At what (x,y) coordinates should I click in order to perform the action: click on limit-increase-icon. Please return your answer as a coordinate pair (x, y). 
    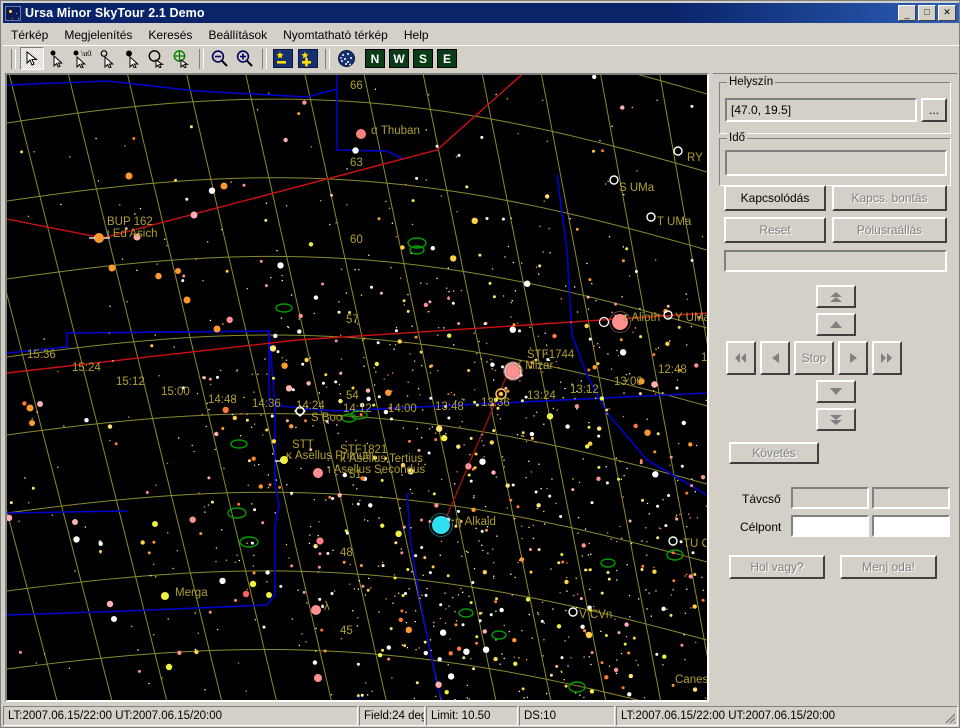
    Looking at the image, I should click on (308, 58).